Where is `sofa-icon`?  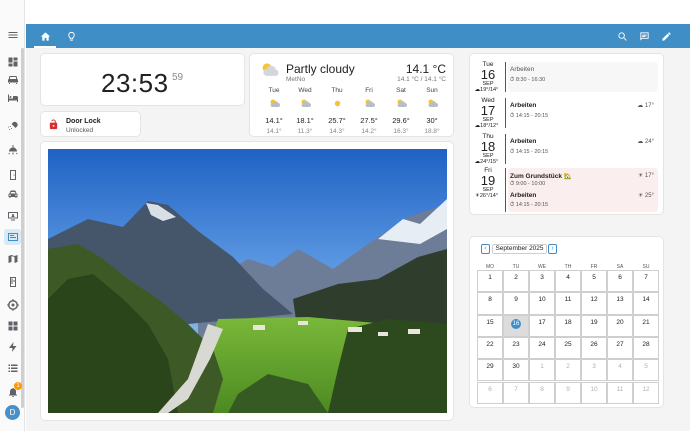
sofa-icon is located at coordinates (12, 80).